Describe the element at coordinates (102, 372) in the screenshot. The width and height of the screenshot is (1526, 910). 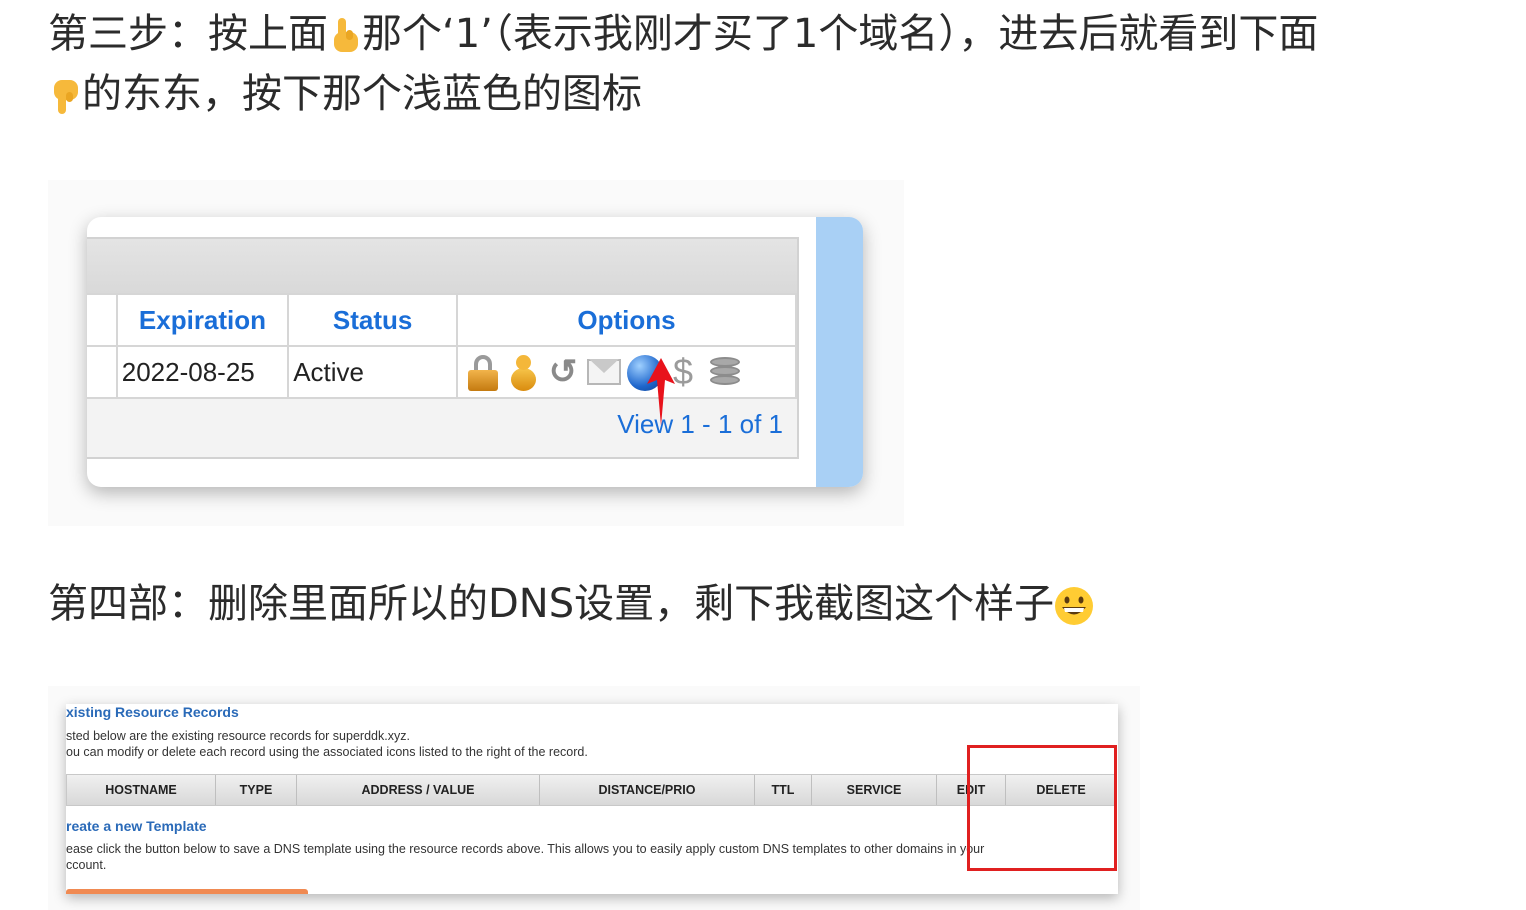
I see `cell-cut` at that location.